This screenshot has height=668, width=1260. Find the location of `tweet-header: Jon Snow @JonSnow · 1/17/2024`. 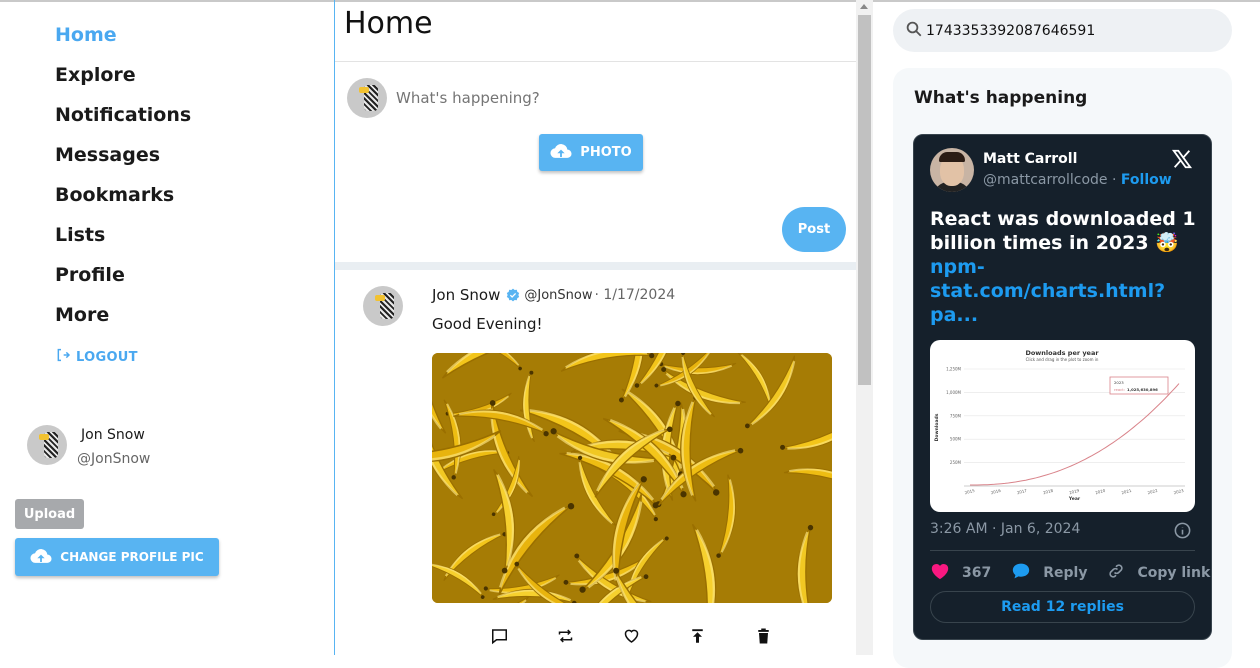

tweet-header: Jon Snow @JonSnow · 1/17/2024 is located at coordinates (553, 295).